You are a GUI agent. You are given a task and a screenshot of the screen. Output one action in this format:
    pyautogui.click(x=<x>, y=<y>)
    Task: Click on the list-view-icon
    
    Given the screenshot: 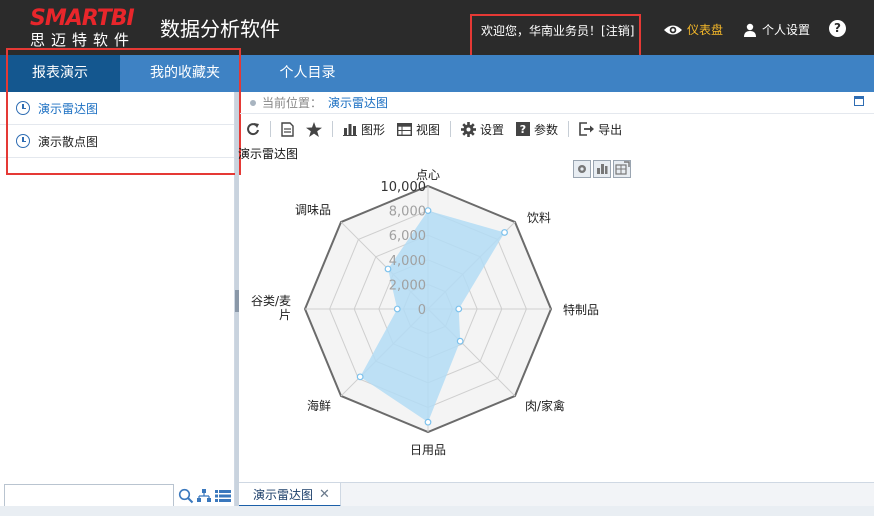 What is the action you would take?
    pyautogui.click(x=223, y=496)
    